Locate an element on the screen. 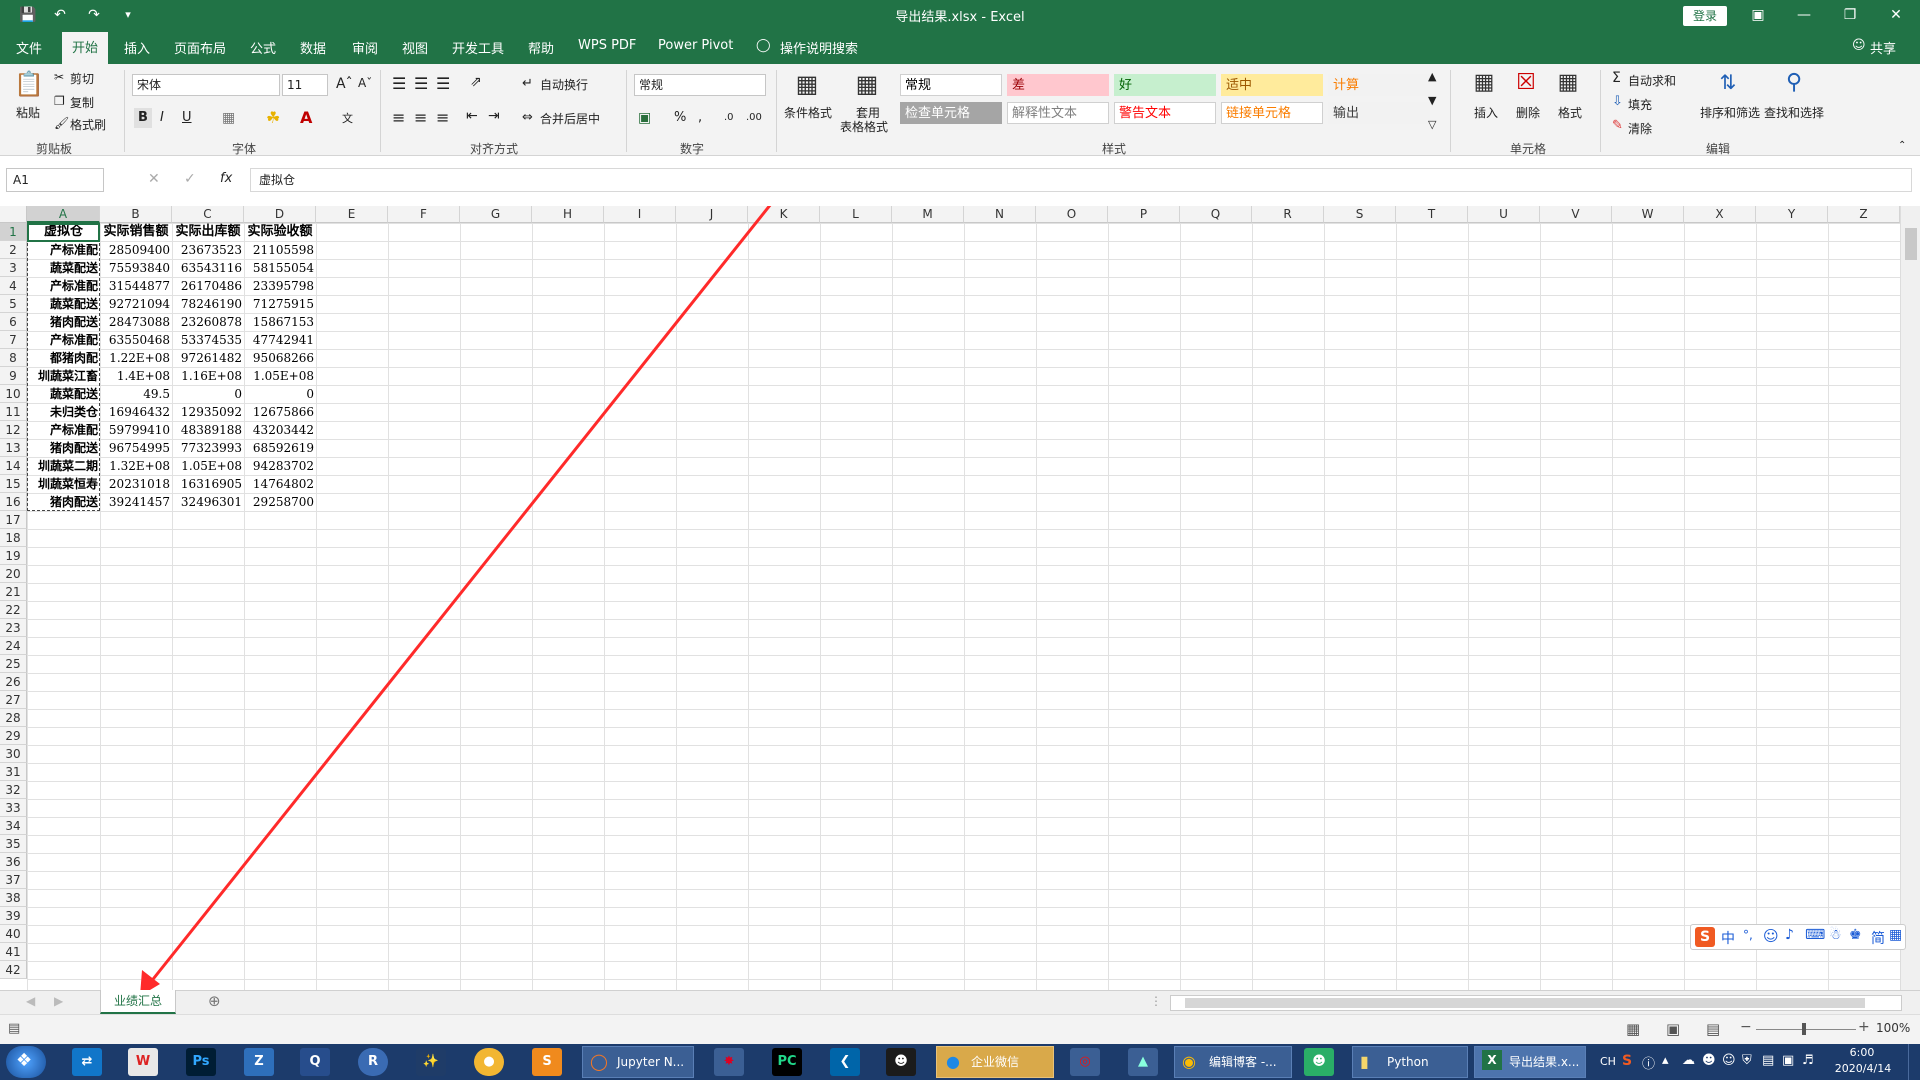 Image resolution: width=1920 pixels, height=1080 pixels. security-tray-icon: ⛨ is located at coordinates (1747, 1060).